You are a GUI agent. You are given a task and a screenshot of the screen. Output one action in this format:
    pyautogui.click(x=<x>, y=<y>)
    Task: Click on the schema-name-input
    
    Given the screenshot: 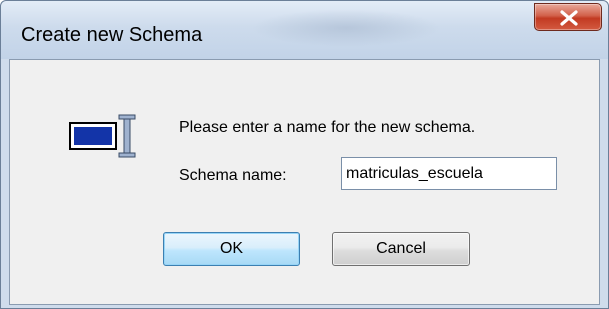 What is the action you would take?
    pyautogui.click(x=449, y=173)
    